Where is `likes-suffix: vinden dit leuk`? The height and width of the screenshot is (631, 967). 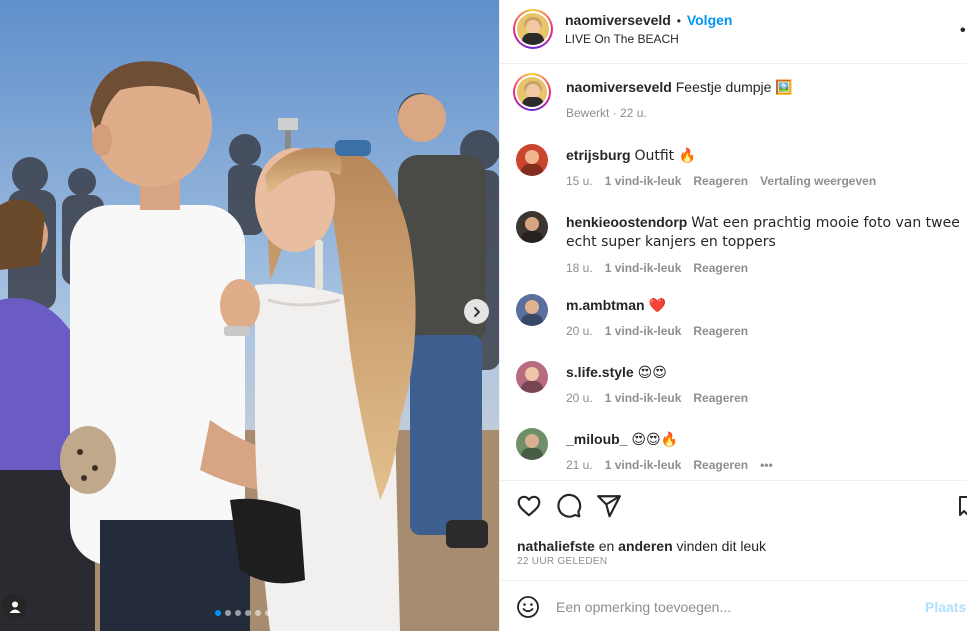 likes-suffix: vinden dit leuk is located at coordinates (721, 546).